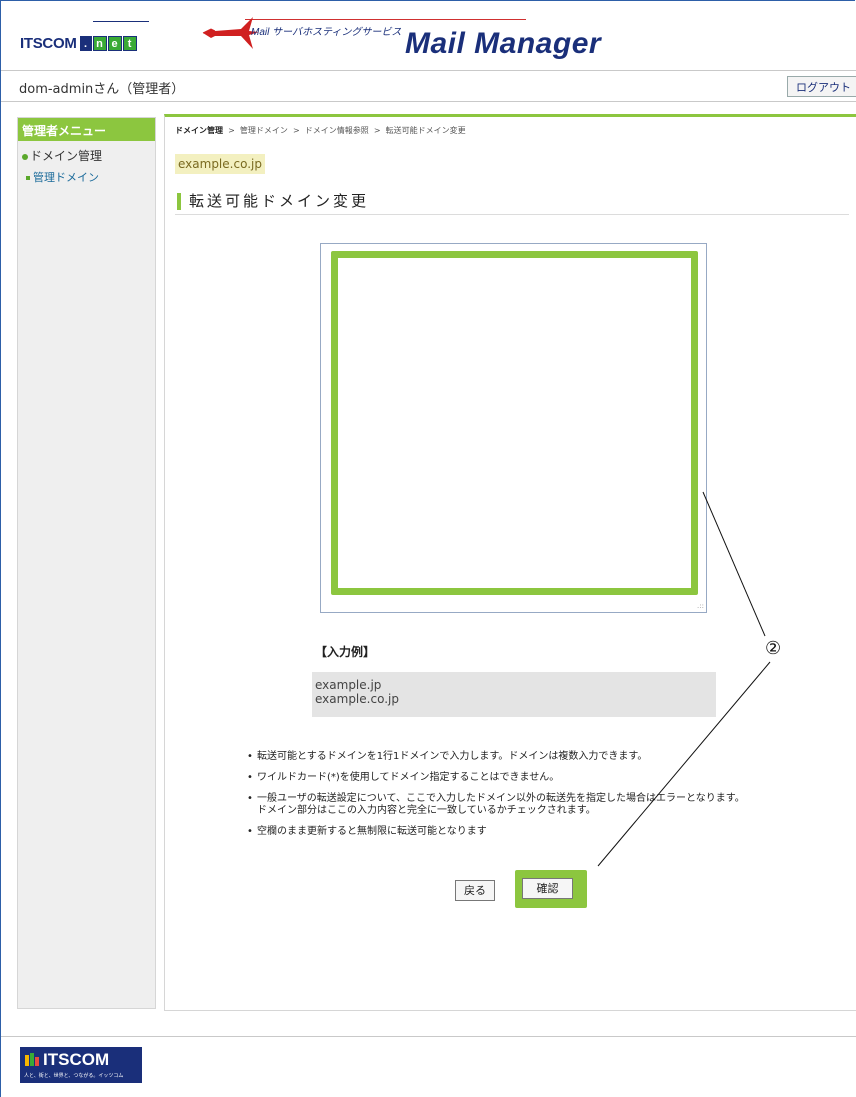 Image resolution: width=856 pixels, height=1097 pixels. What do you see at coordinates (547, 778) in the screenshot?
I see `note-item: ワイルドカード(*)を使用してドメイン指定することはできません。` at bounding box center [547, 778].